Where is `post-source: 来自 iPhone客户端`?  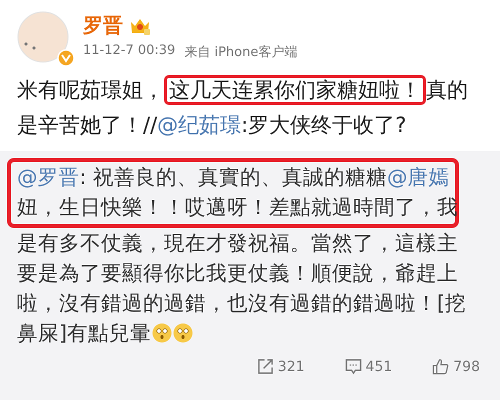
post-source: 来自 iPhone客户端 is located at coordinates (241, 52).